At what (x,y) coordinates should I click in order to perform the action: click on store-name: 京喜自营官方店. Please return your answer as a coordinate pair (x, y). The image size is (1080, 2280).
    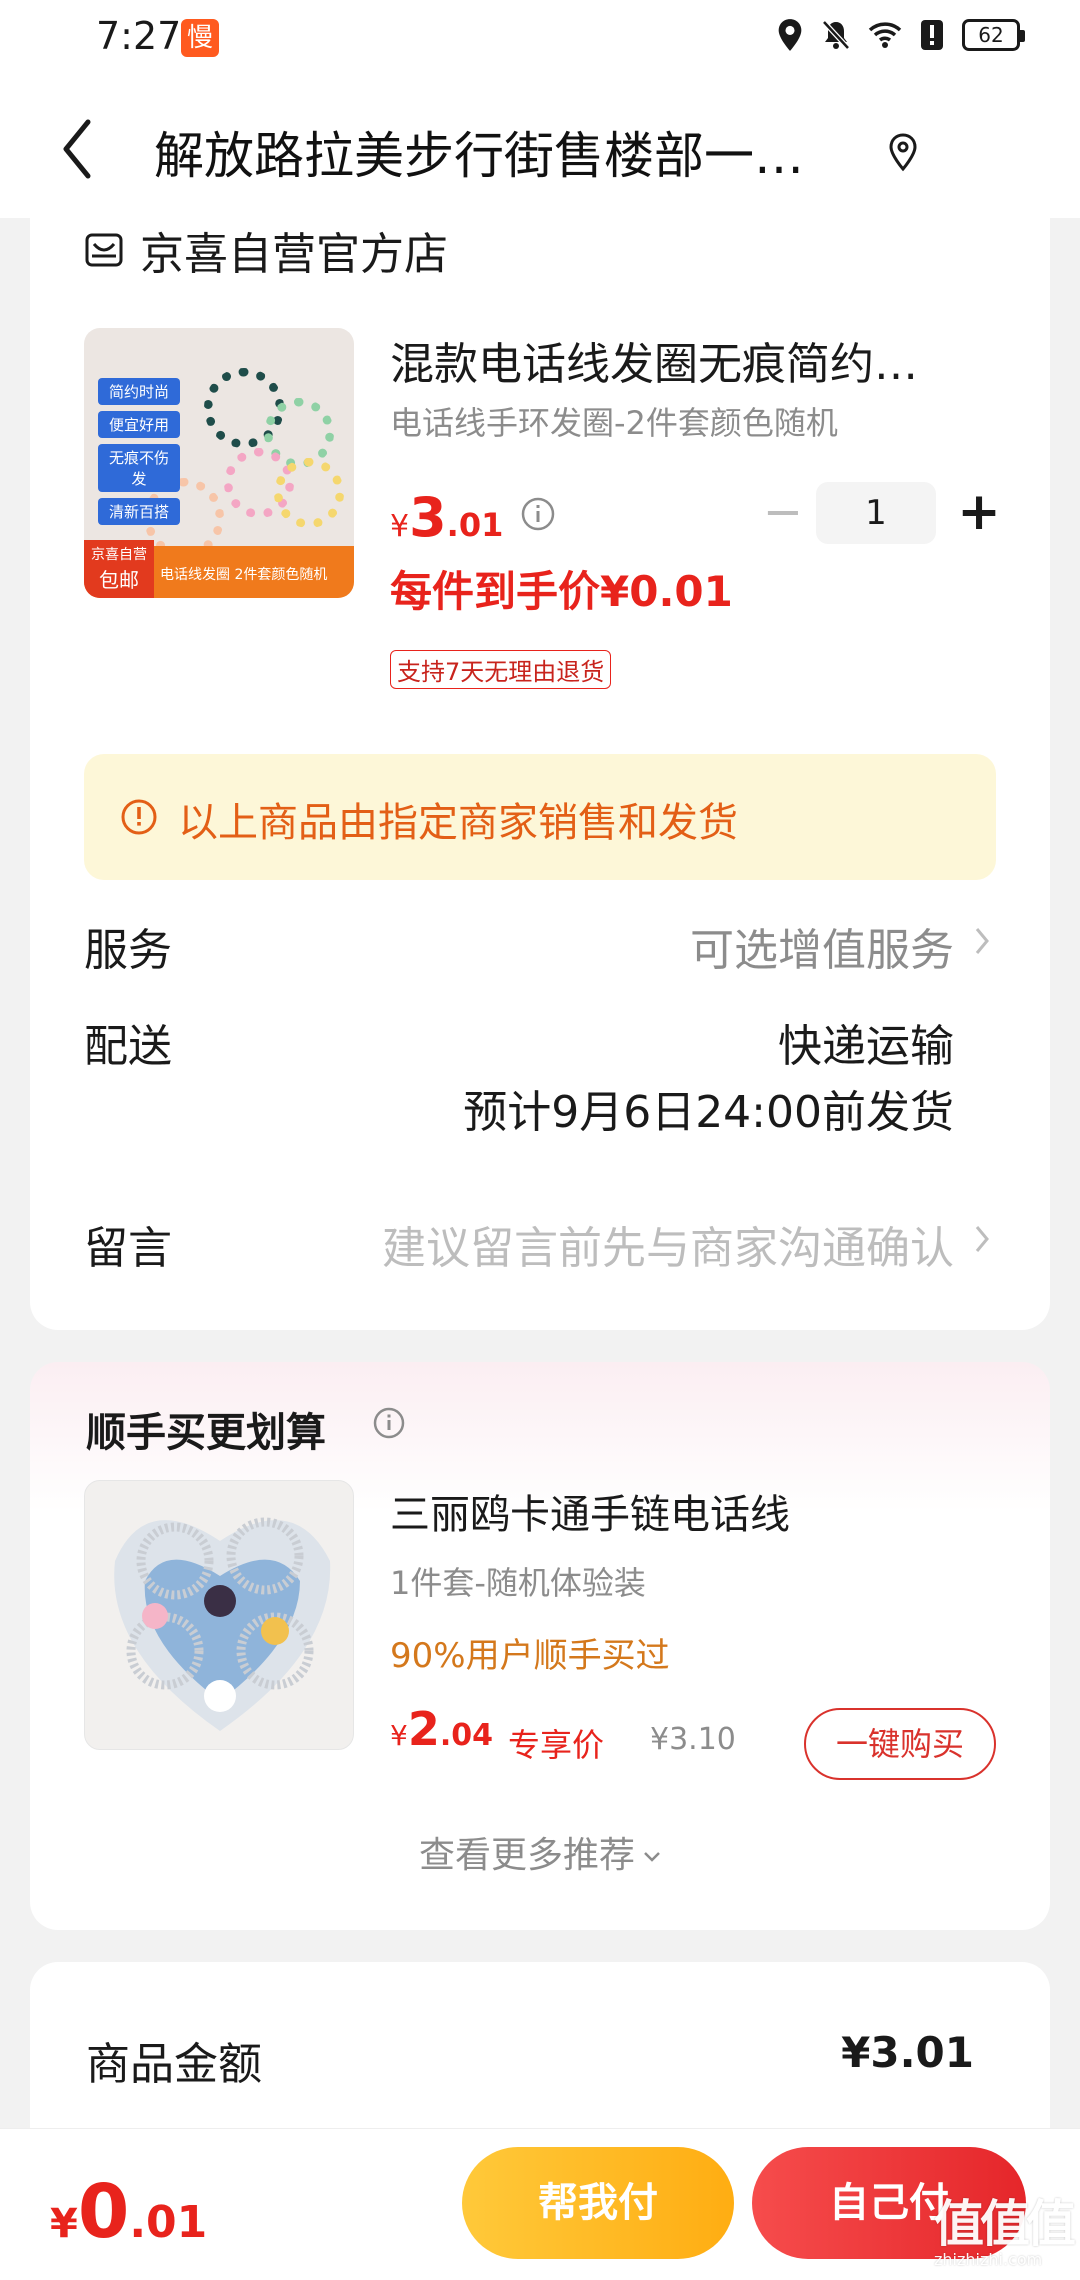
    Looking at the image, I should click on (294, 250).